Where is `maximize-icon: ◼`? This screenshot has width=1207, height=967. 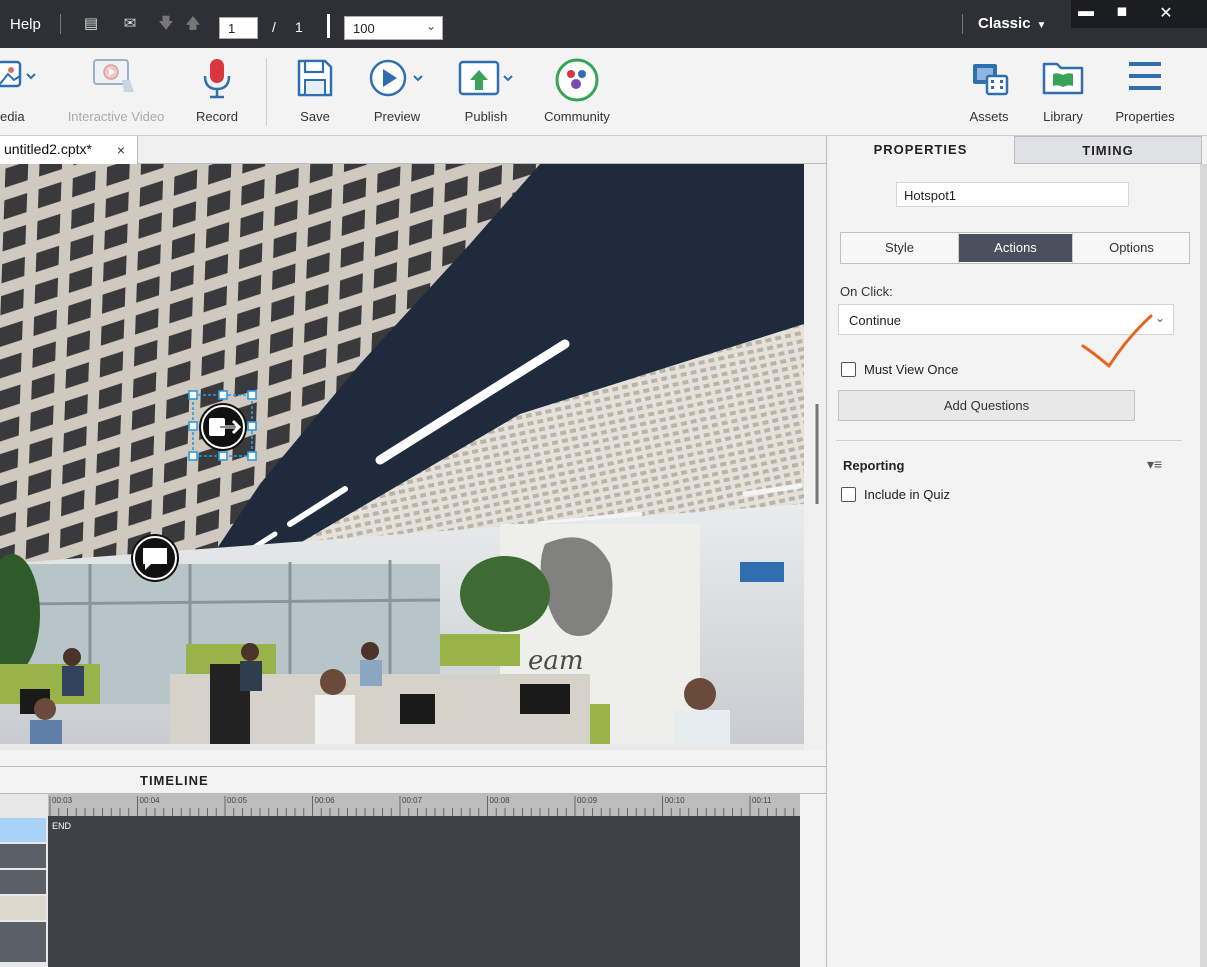 maximize-icon: ◼ is located at coordinates (1122, 11).